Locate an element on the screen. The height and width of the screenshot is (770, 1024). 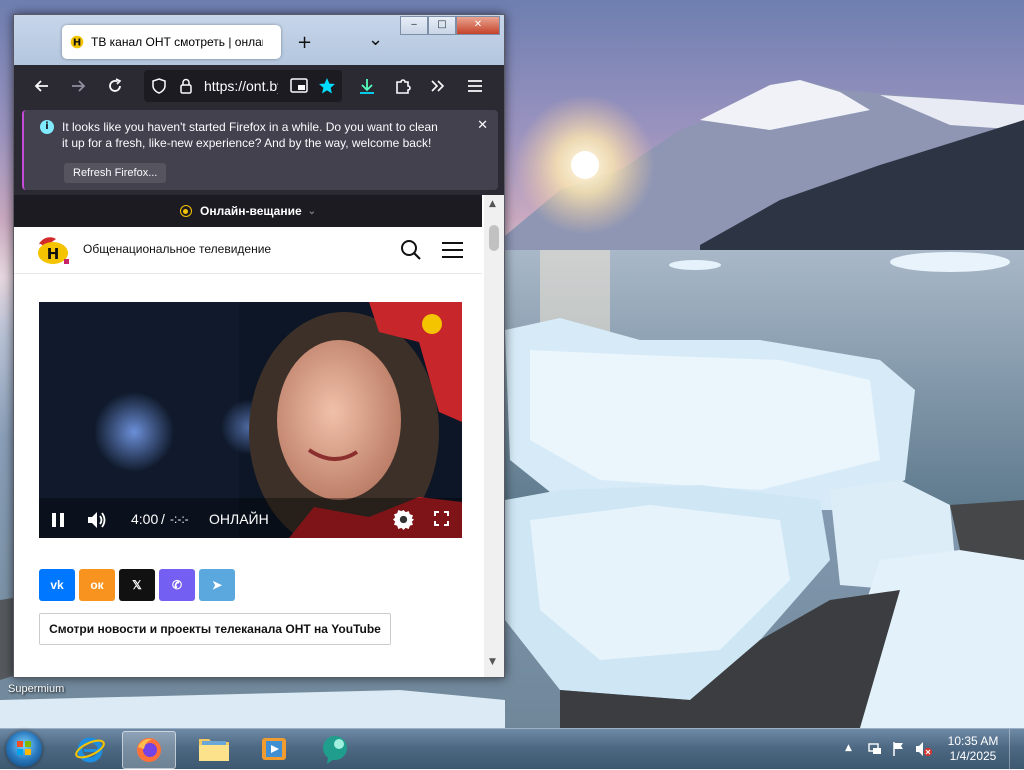
pause-icon is located at coordinates (58, 520).